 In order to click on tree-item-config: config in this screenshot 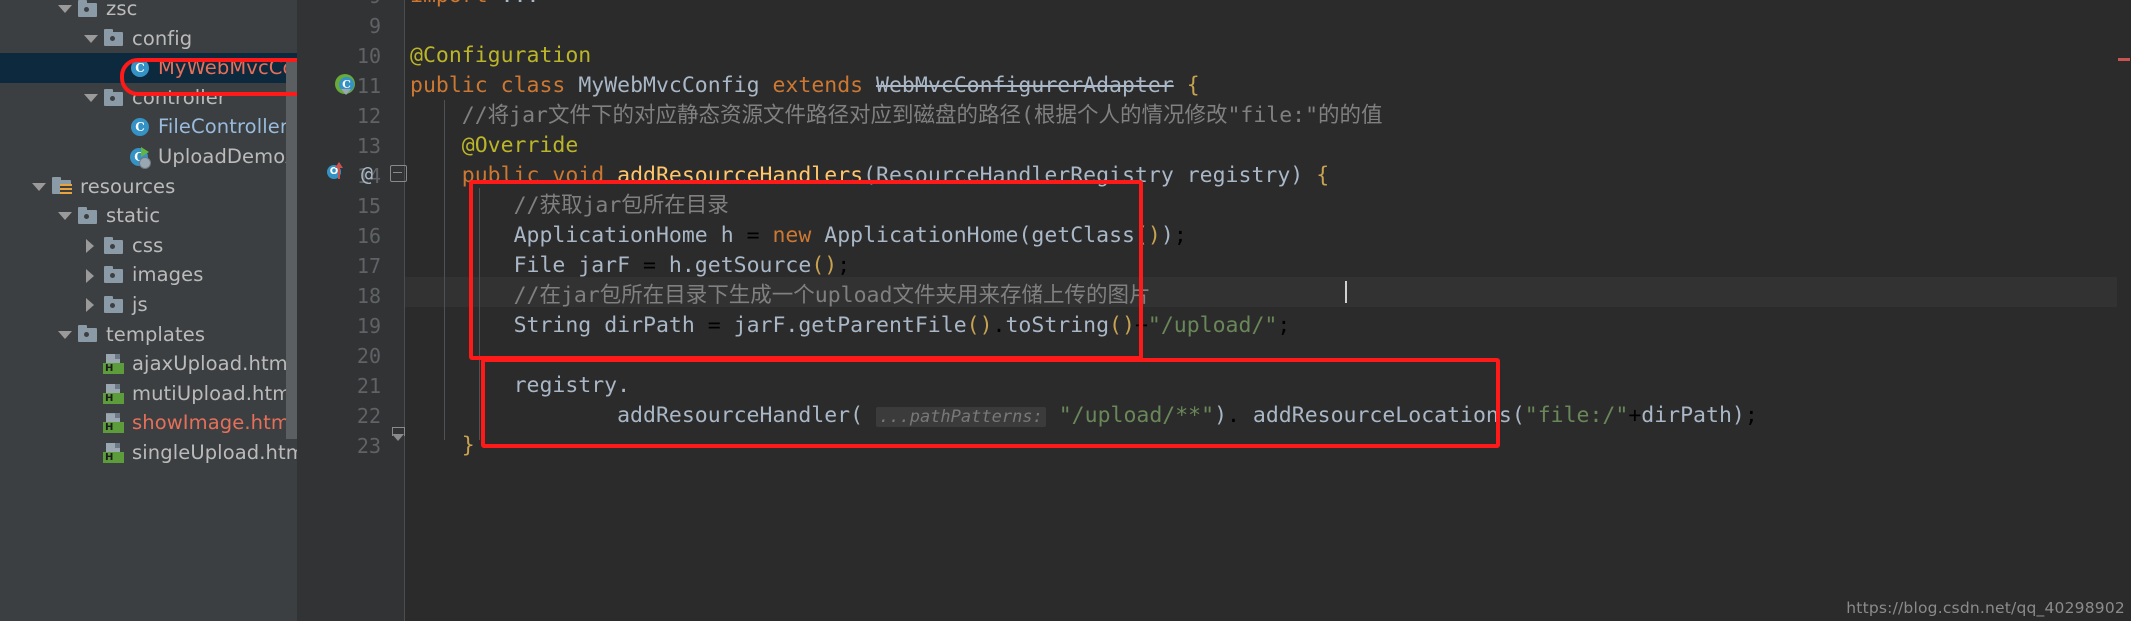, I will do `click(148, 39)`.